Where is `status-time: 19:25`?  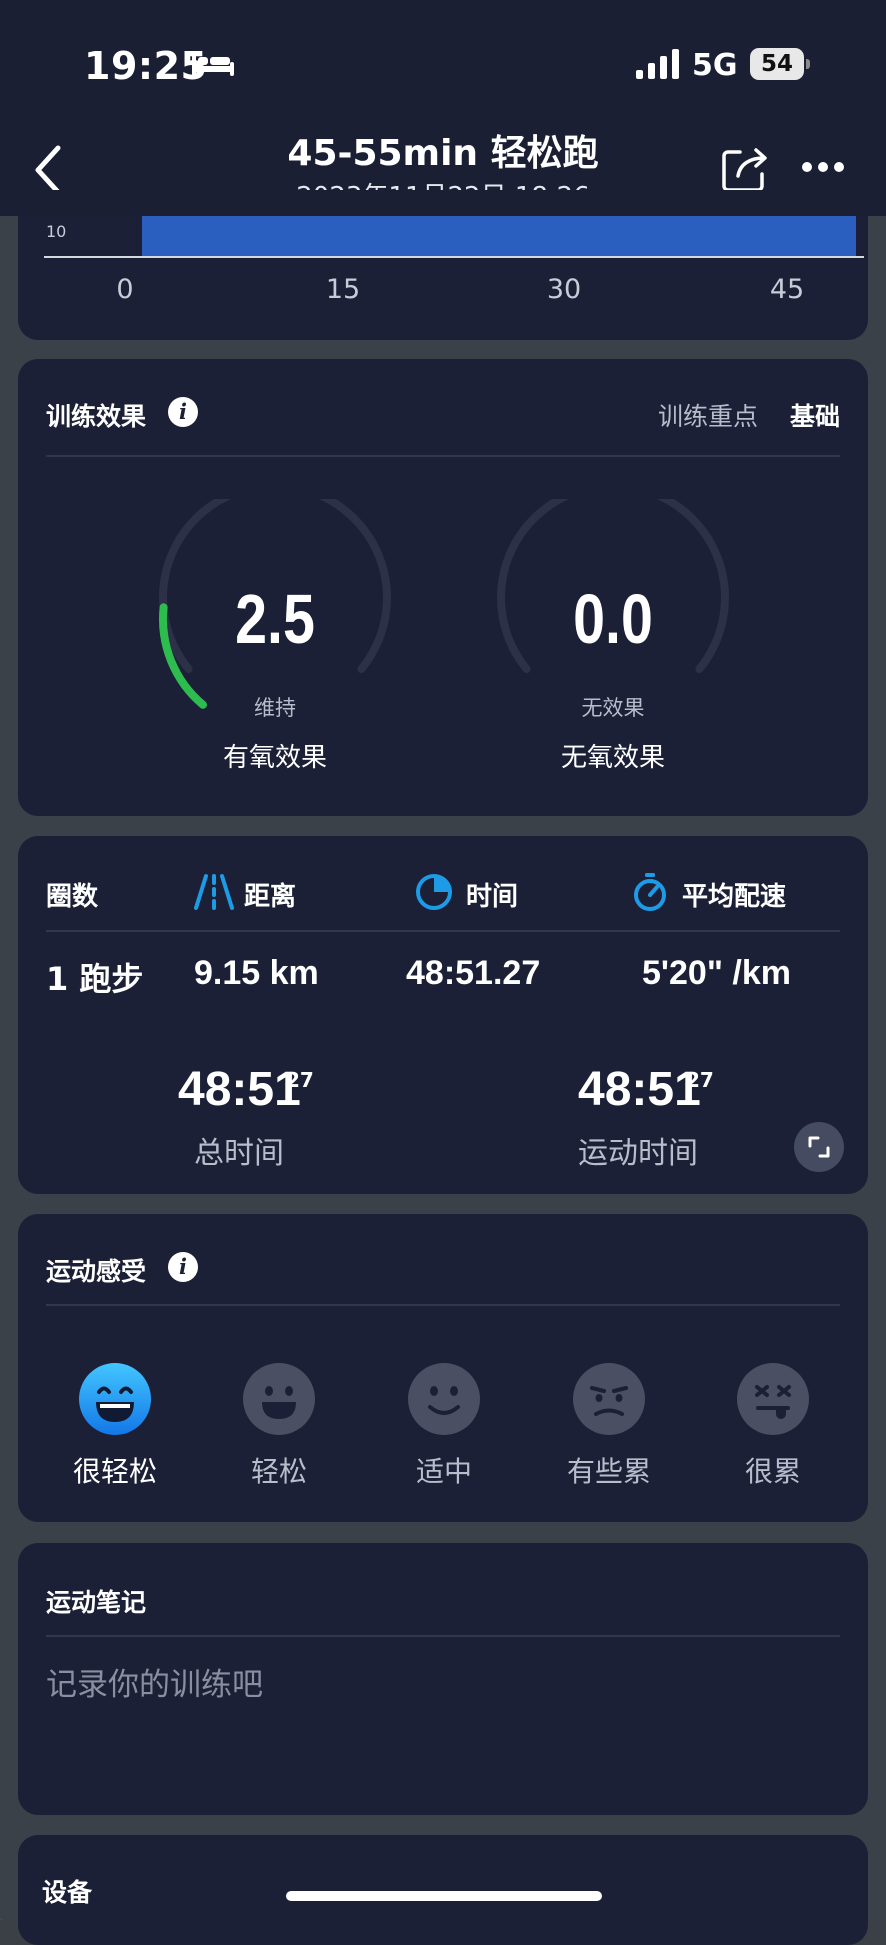
status-time: 19:25 is located at coordinates (146, 66).